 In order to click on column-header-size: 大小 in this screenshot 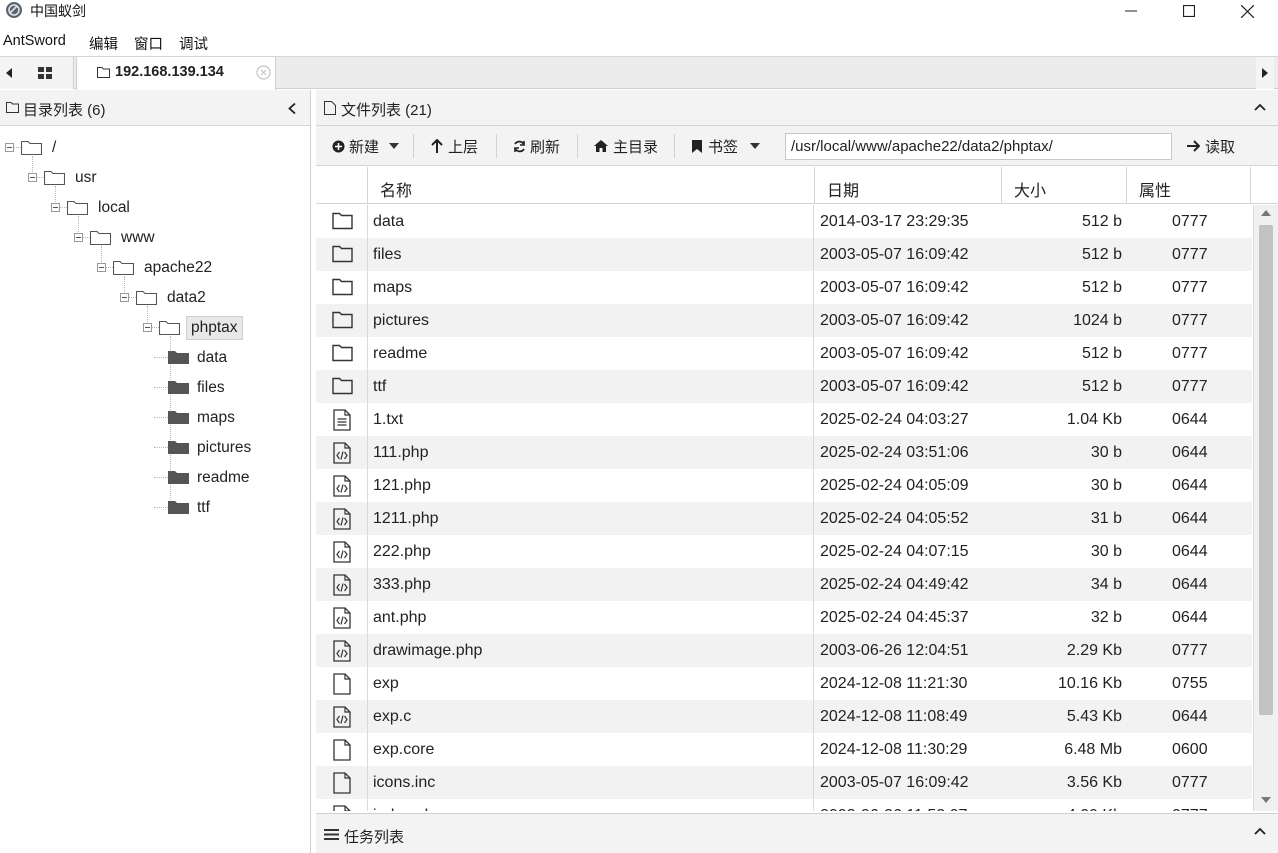, I will do `click(1063, 185)`.